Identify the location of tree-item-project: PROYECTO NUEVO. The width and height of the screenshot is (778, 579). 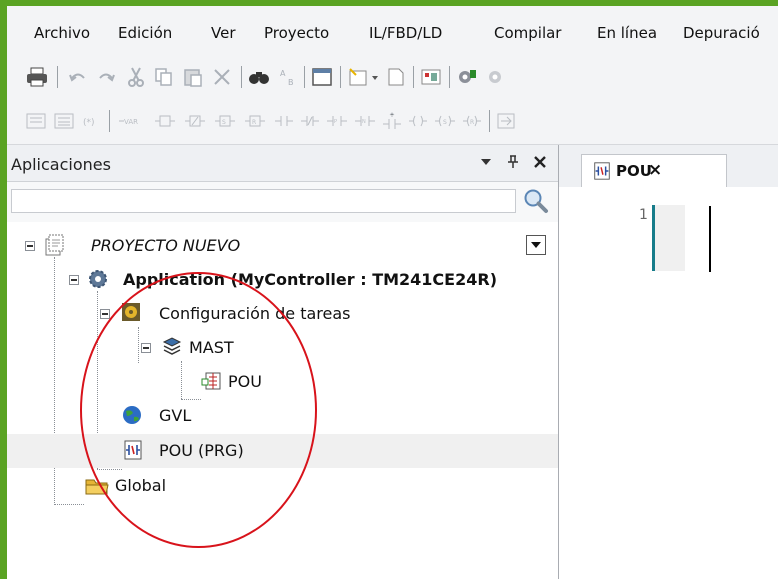
(282, 246).